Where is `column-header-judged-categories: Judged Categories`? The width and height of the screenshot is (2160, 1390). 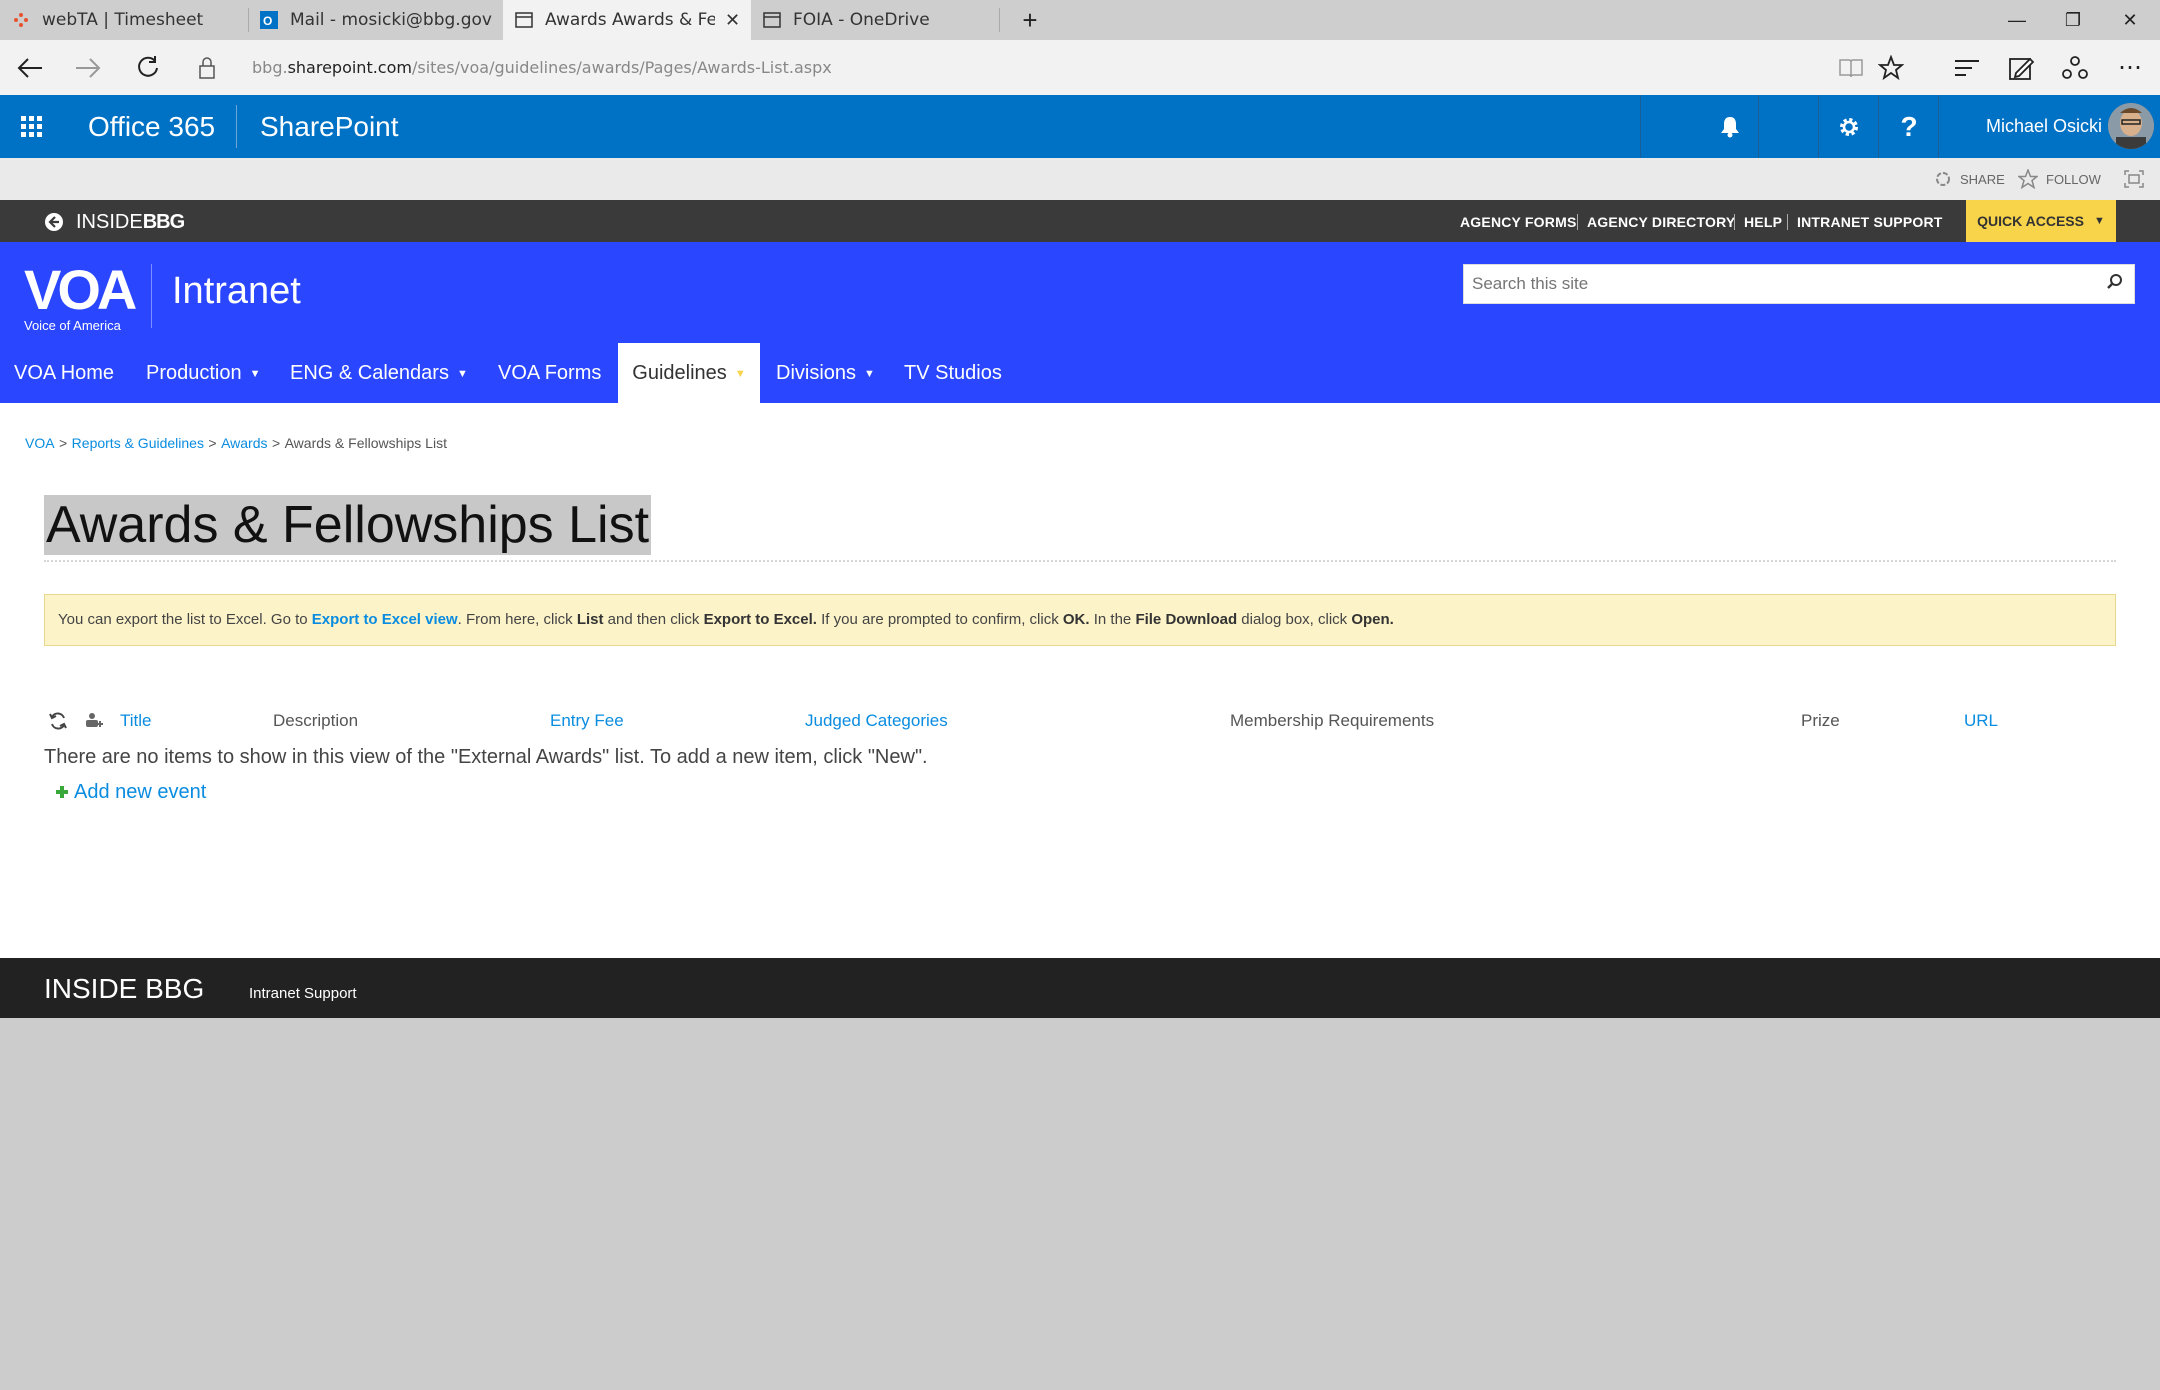
column-header-judged-categories: Judged Categories is located at coordinates (876, 721).